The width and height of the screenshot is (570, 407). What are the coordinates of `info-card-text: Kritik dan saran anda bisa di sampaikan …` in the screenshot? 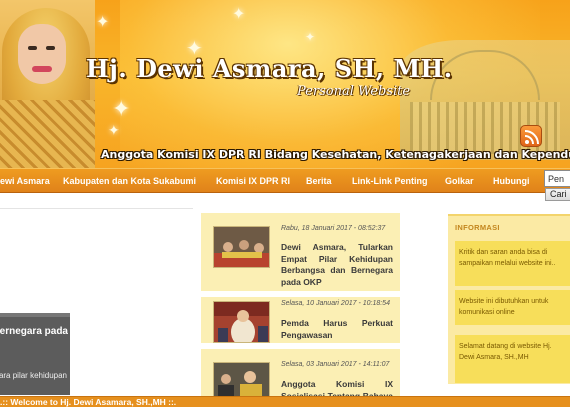 It's located at (512, 258).